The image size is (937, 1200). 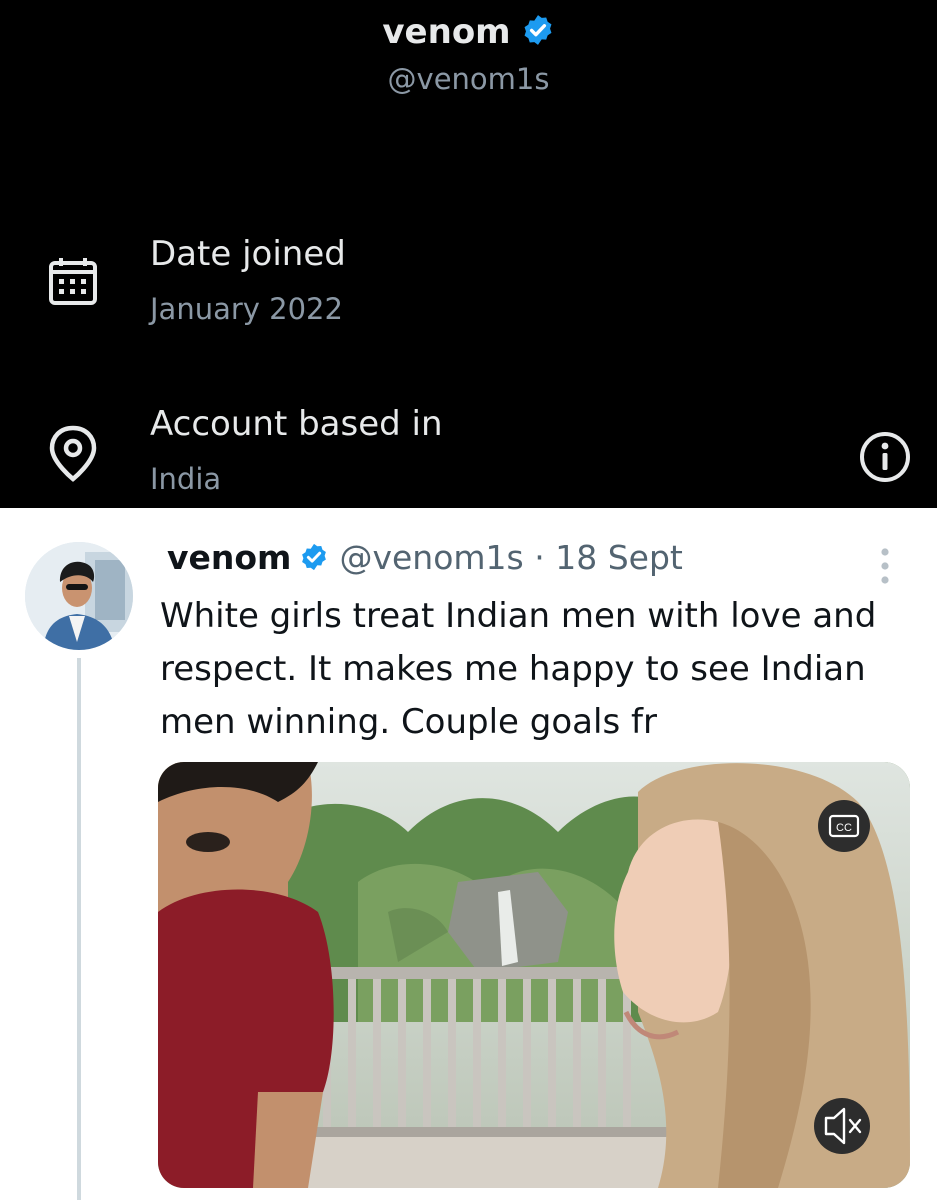 What do you see at coordinates (248, 254) in the screenshot?
I see `date-joined-label: Date joined` at bounding box center [248, 254].